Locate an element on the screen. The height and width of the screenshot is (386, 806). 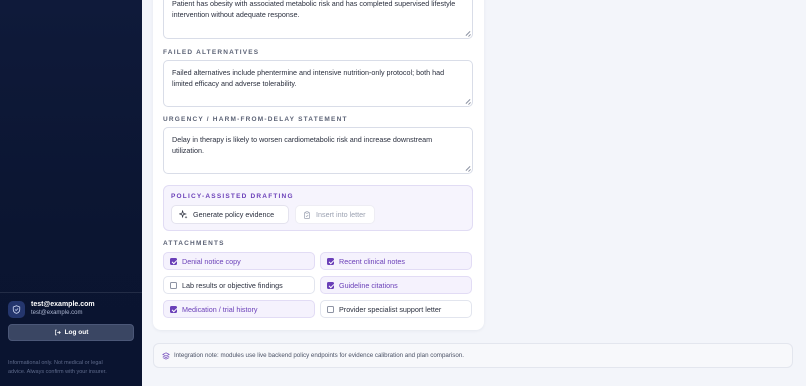
shield-icon is located at coordinates (16, 309).